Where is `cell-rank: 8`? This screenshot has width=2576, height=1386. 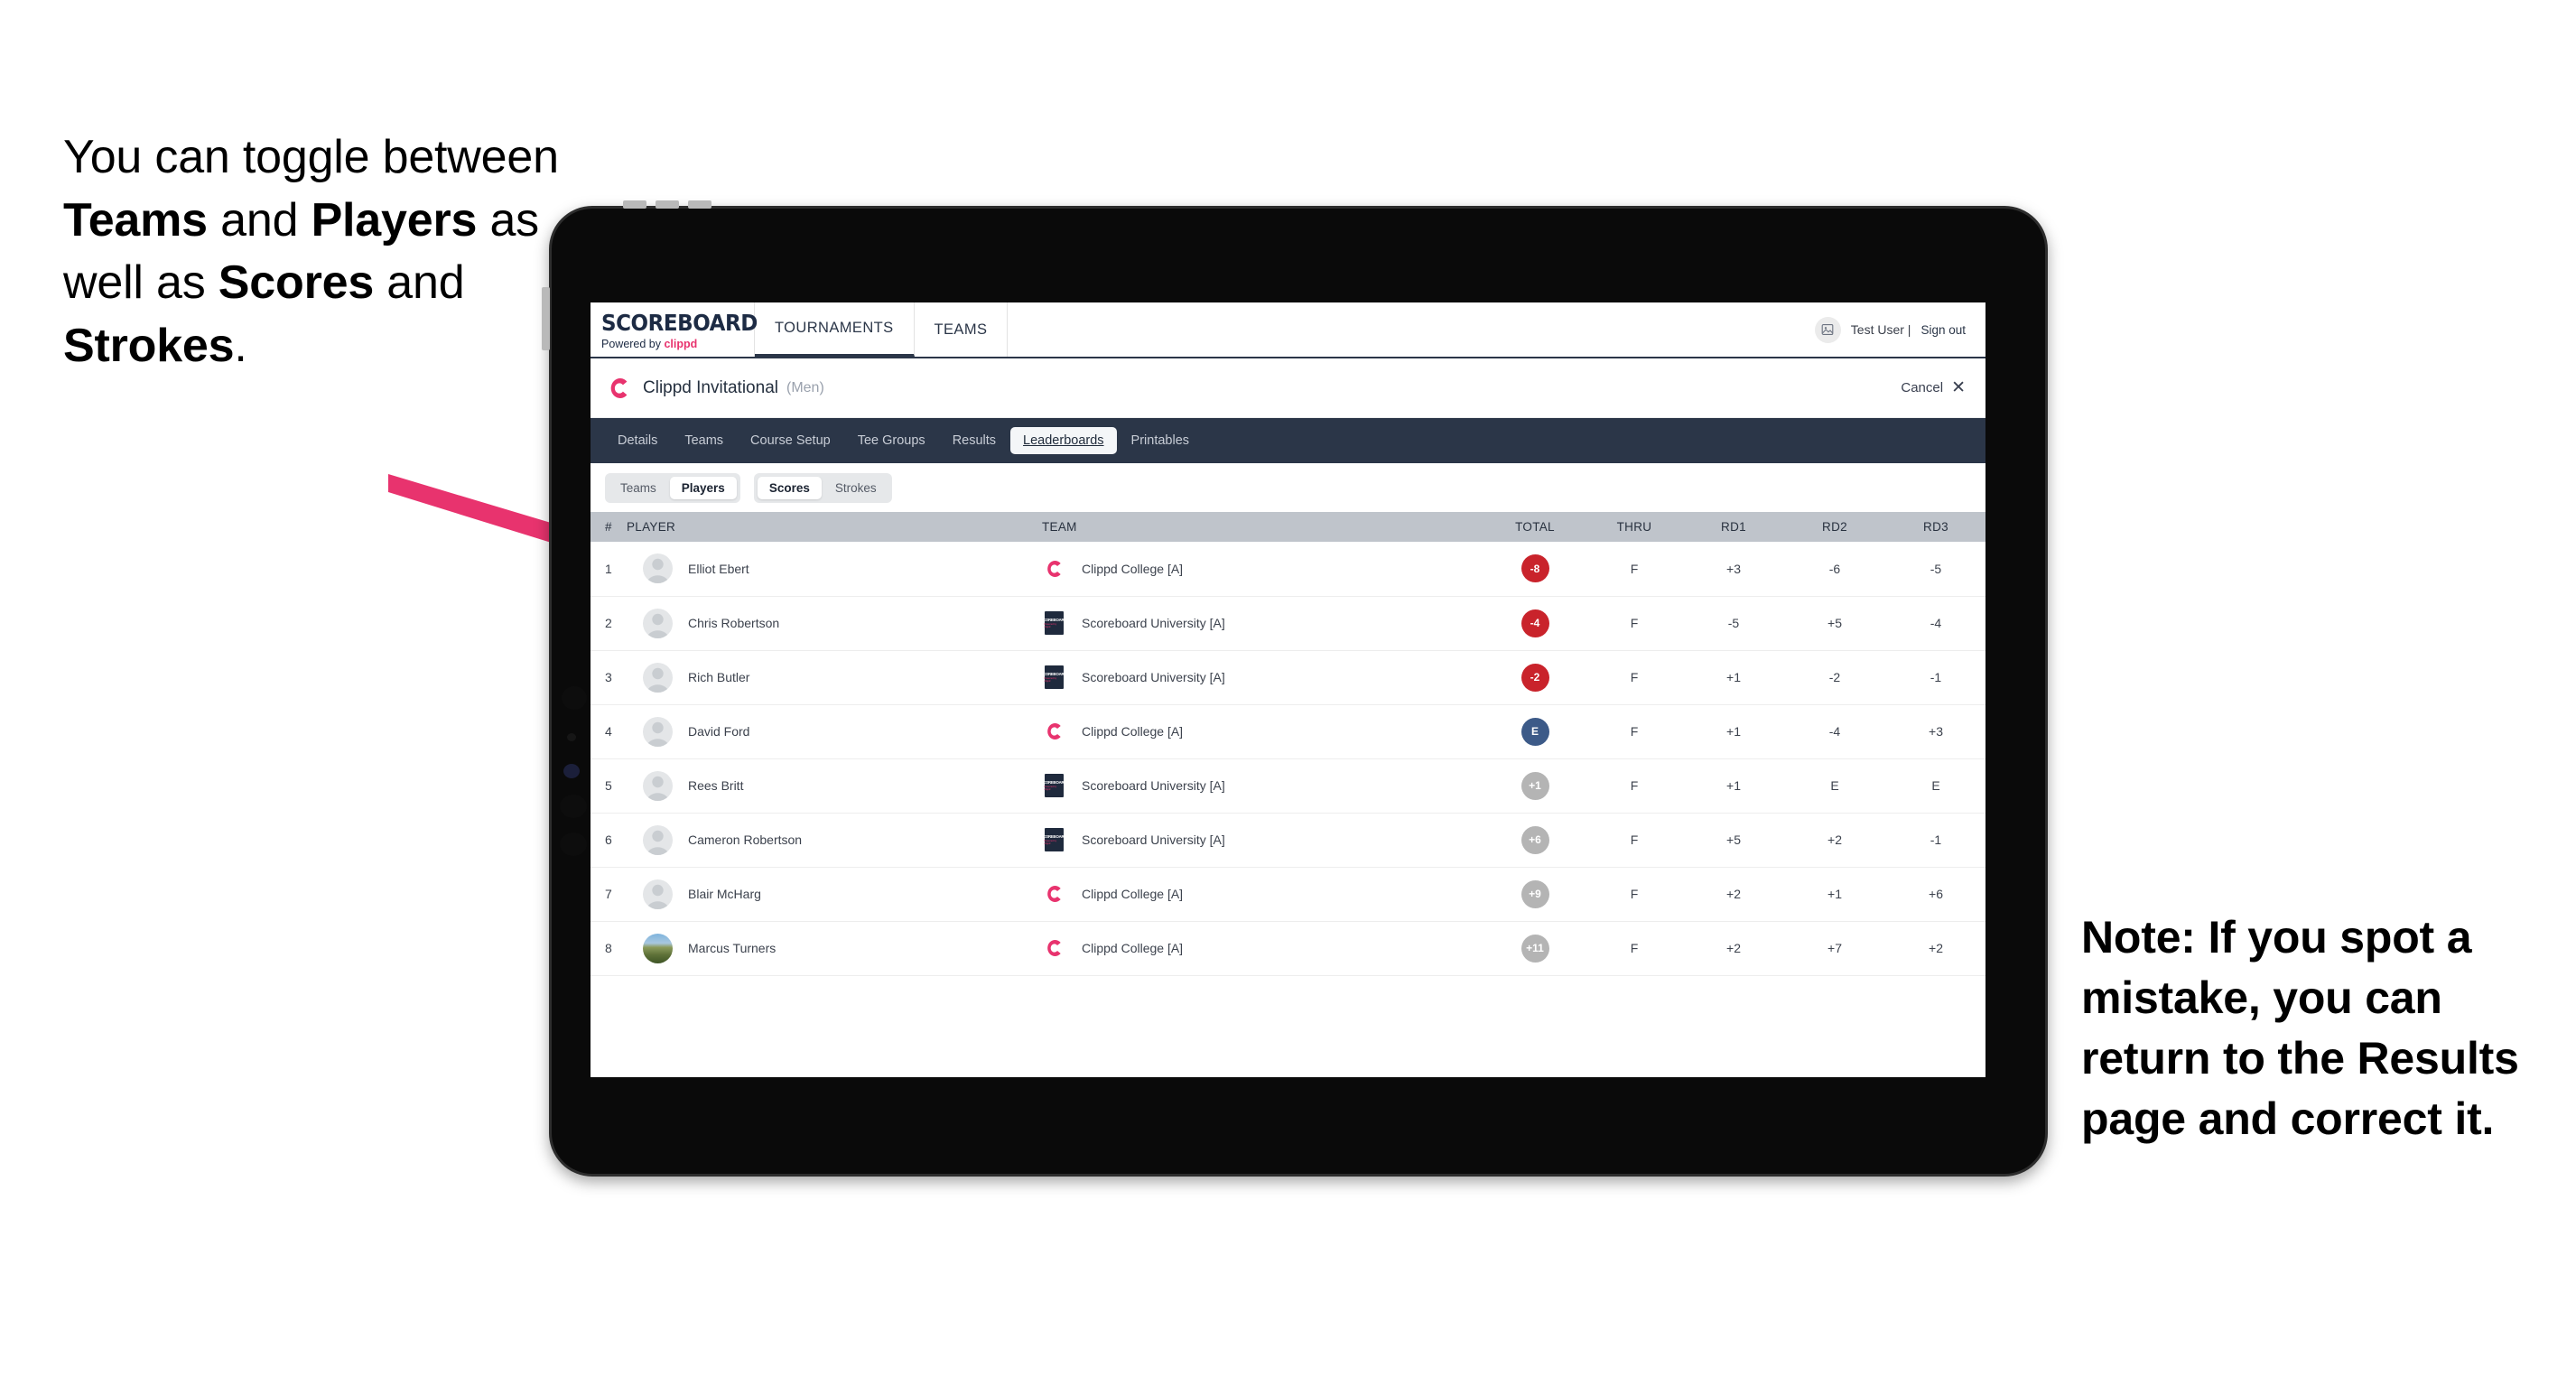 cell-rank: 8 is located at coordinates (609, 949).